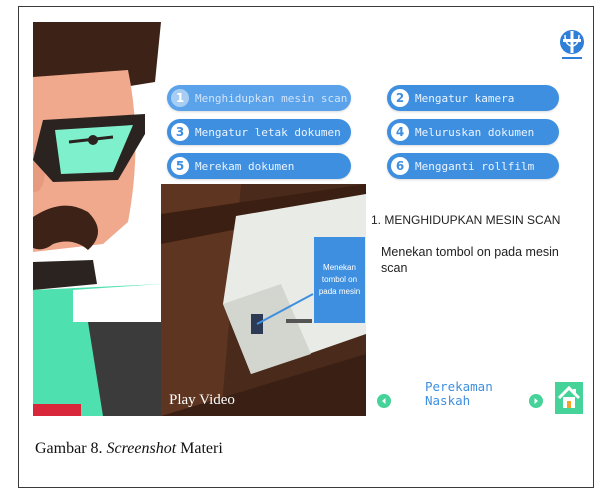 The height and width of the screenshot is (496, 605). Describe the element at coordinates (572, 44) in the screenshot. I see `institution-logo-icon` at that location.